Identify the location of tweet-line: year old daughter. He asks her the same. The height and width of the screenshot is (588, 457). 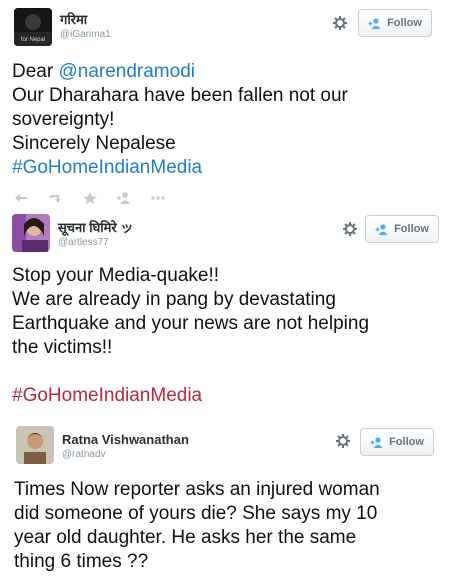
(197, 538).